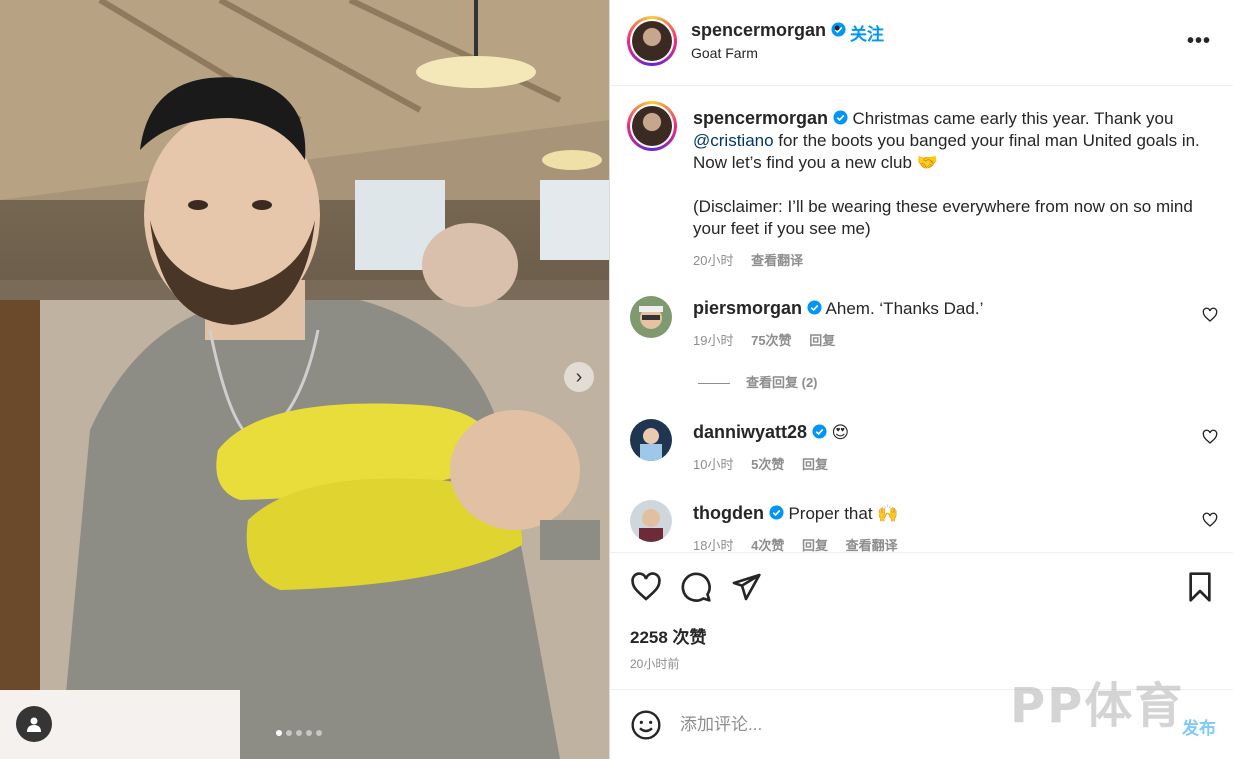 The image size is (1233, 759). I want to click on view-replies-button: 查看回复 (2), so click(758, 381).